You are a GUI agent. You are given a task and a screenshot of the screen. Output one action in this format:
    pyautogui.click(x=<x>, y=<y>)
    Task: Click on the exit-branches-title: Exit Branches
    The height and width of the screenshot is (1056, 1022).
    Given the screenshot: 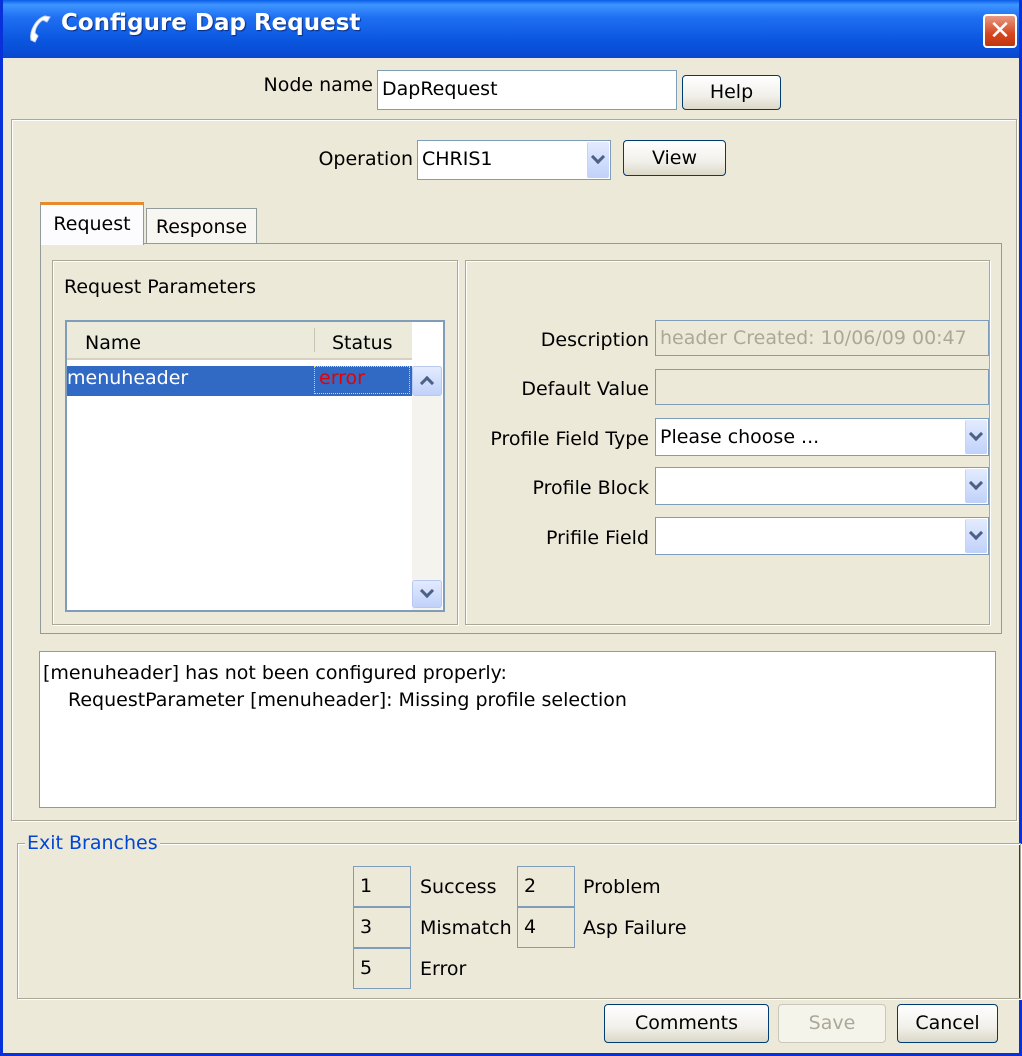 What is the action you would take?
    pyautogui.click(x=92, y=843)
    